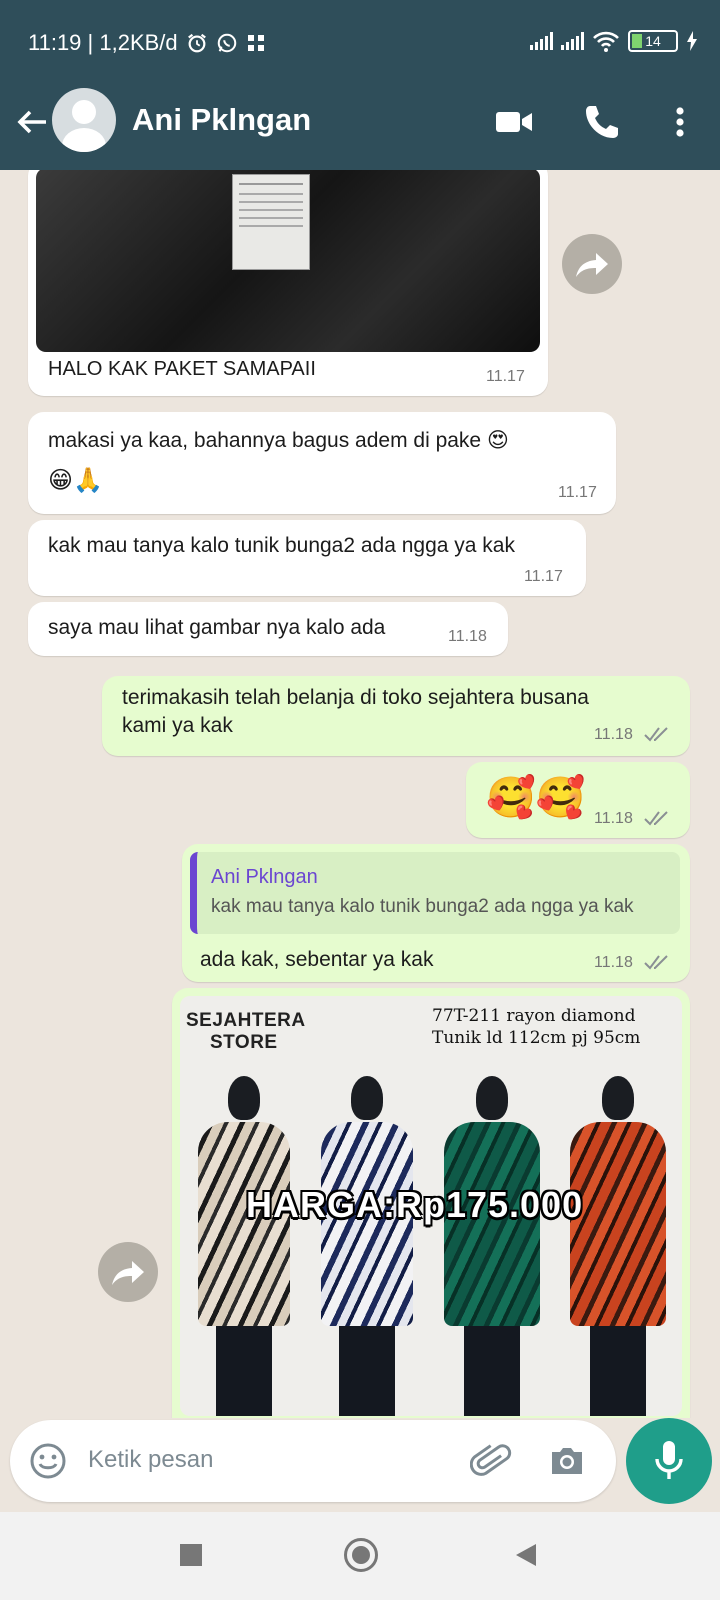 This screenshot has height=1600, width=720. What do you see at coordinates (246, 1020) in the screenshot?
I see `store-logo-line1: SEJAHTERA` at bounding box center [246, 1020].